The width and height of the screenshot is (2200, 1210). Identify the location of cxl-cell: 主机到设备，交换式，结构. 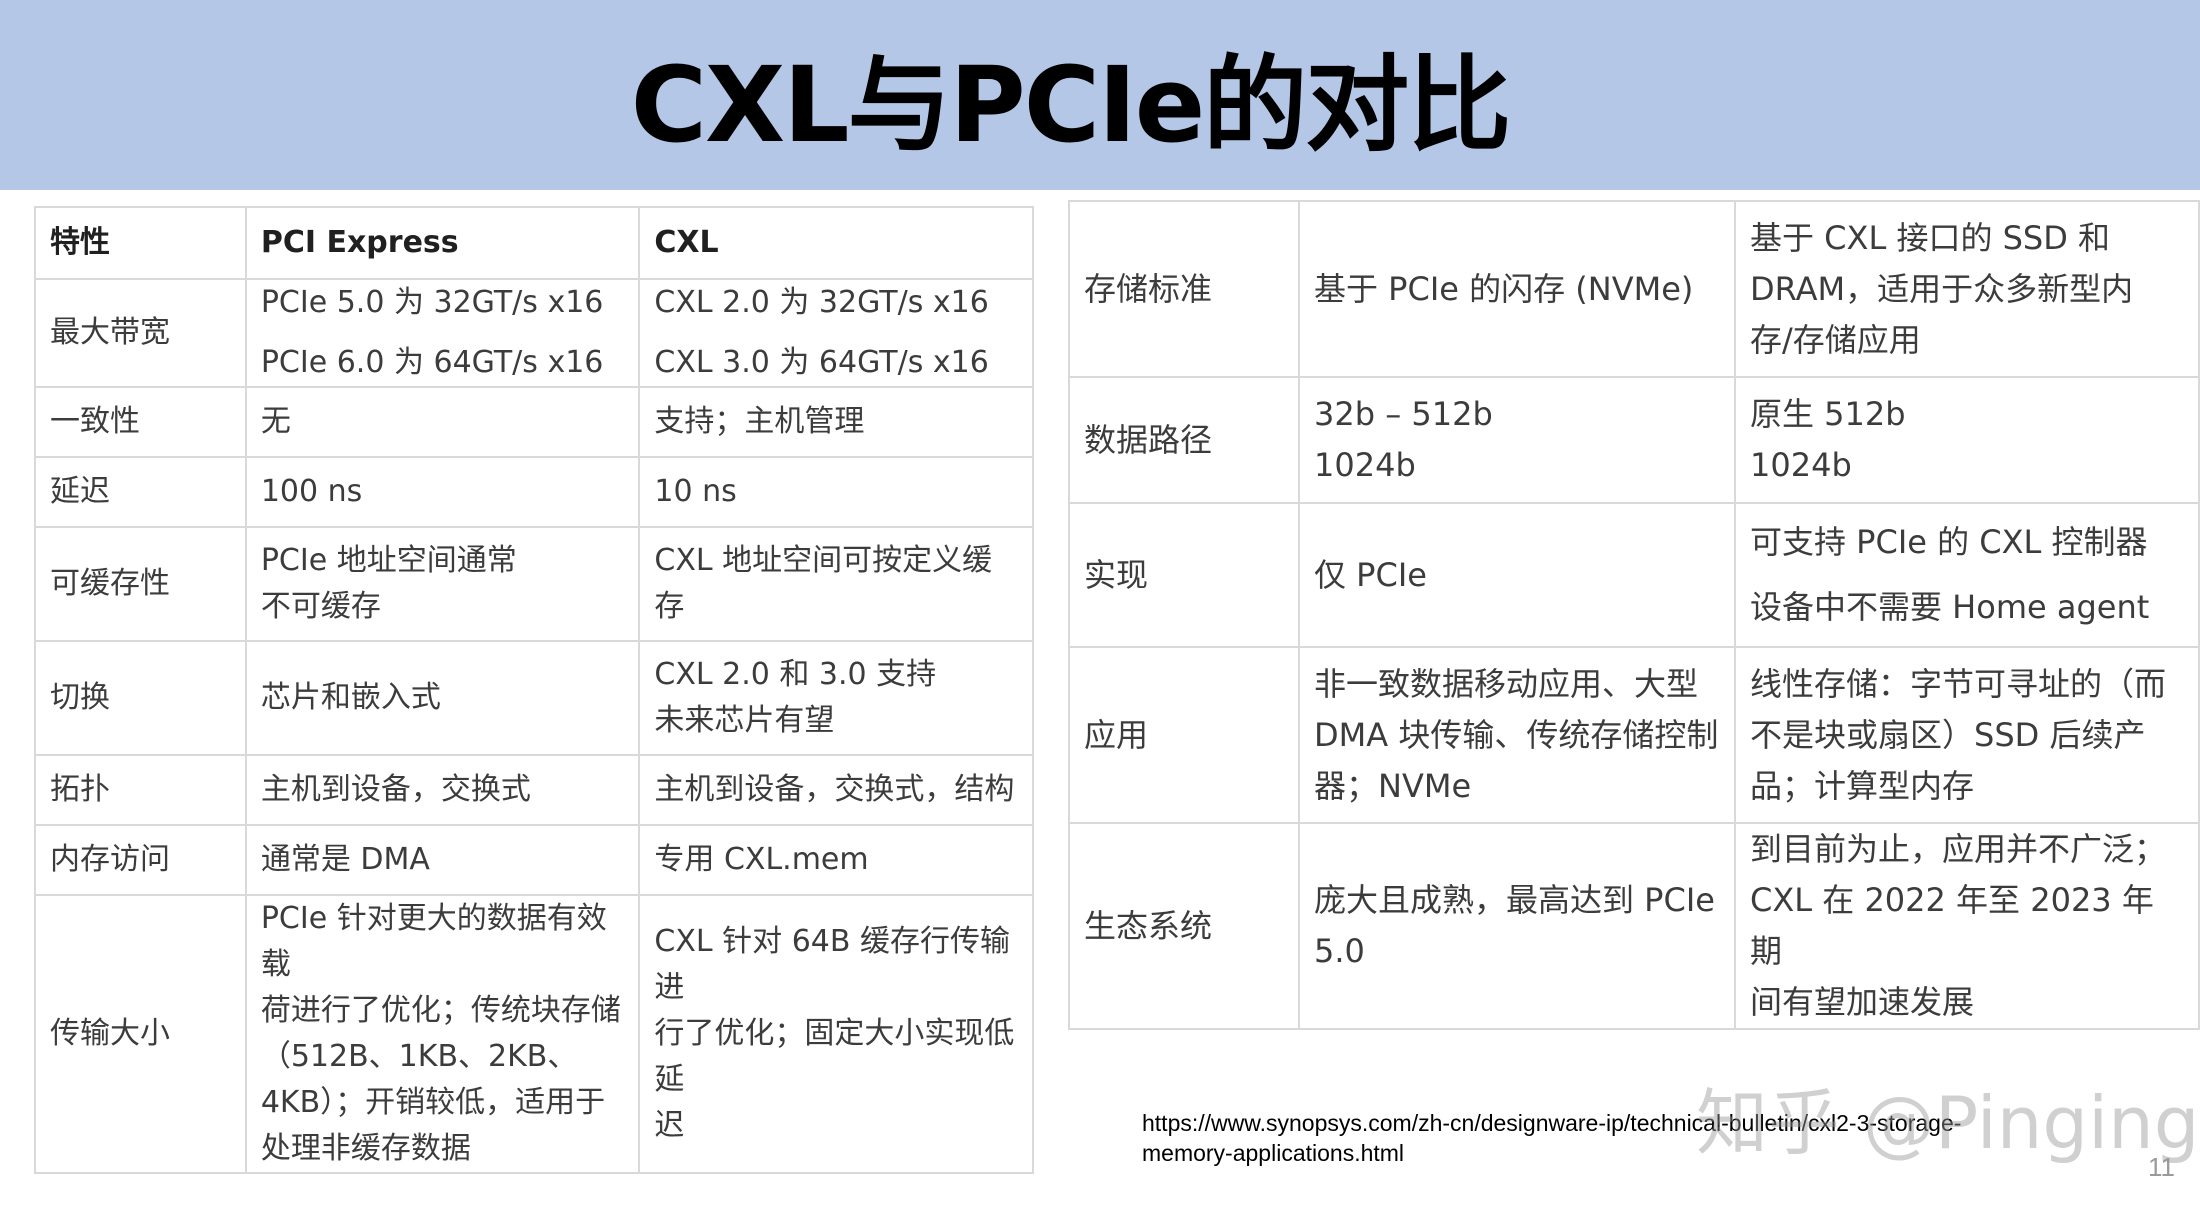
(836, 790).